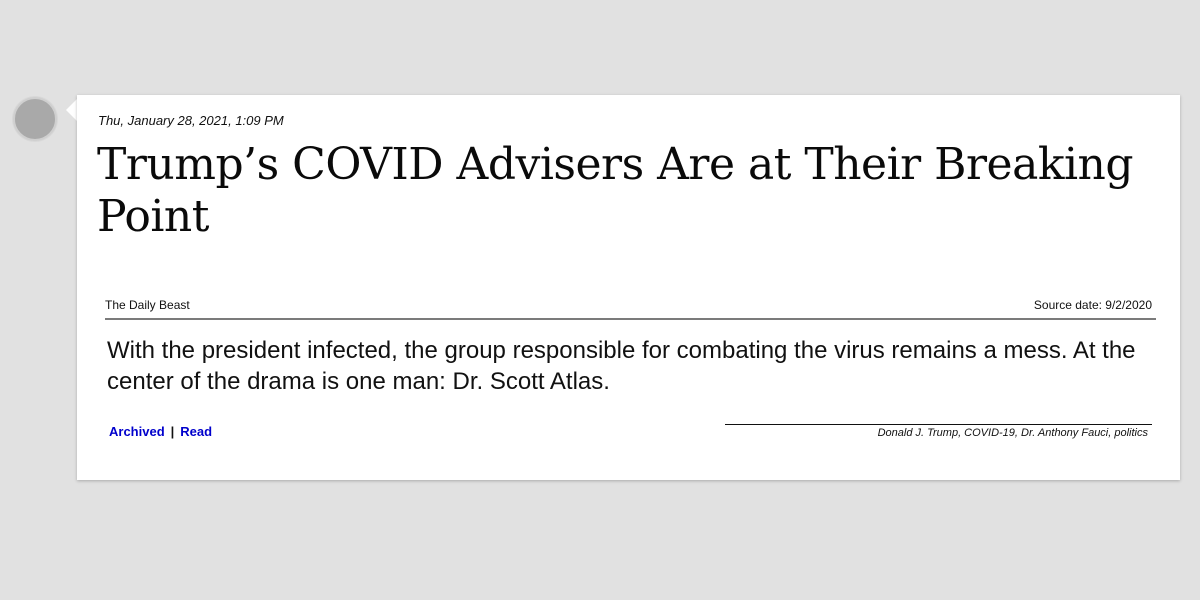 This screenshot has height=600, width=1200. What do you see at coordinates (35, 119) in the screenshot?
I see `timeline-marker-dot` at bounding box center [35, 119].